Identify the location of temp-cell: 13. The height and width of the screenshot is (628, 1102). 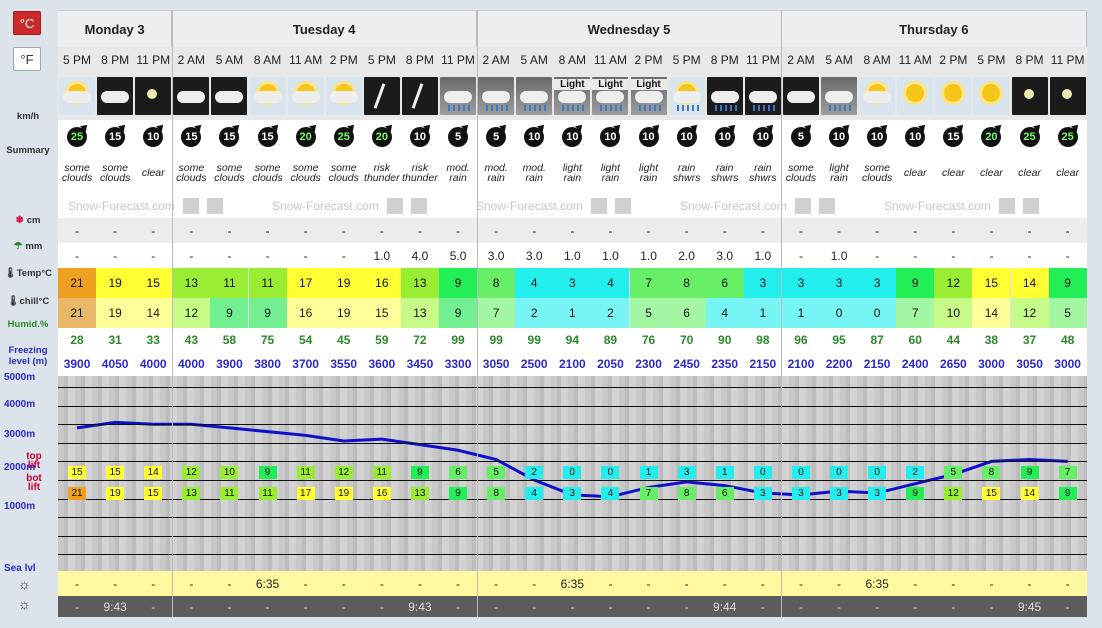
(419, 283).